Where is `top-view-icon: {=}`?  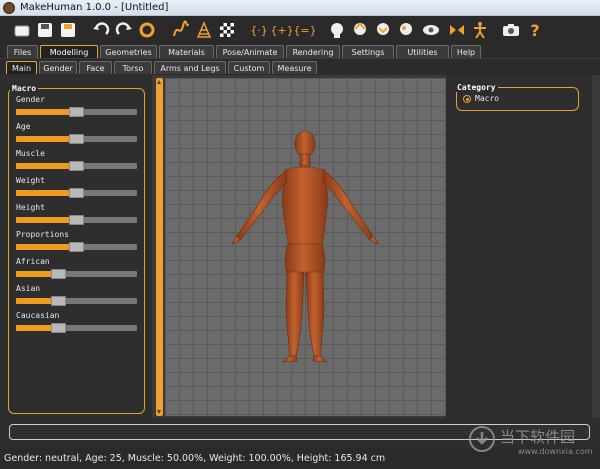 top-view-icon: {=} is located at coordinates (305, 30).